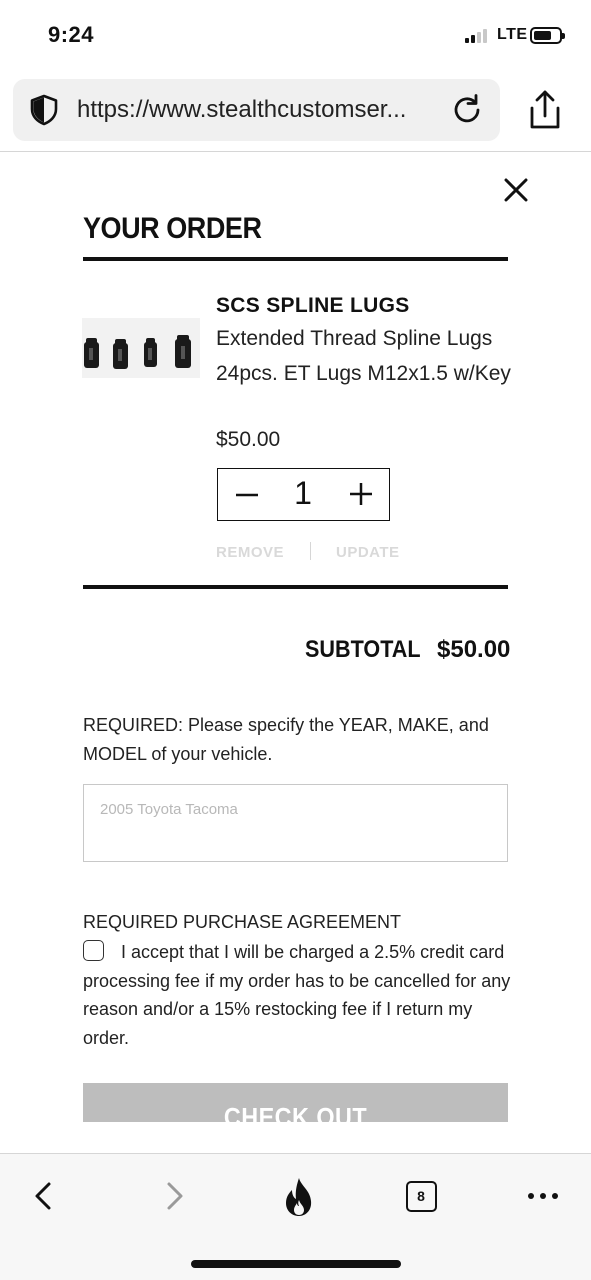  Describe the element at coordinates (310, 551) in the screenshot. I see `link-divider` at that location.